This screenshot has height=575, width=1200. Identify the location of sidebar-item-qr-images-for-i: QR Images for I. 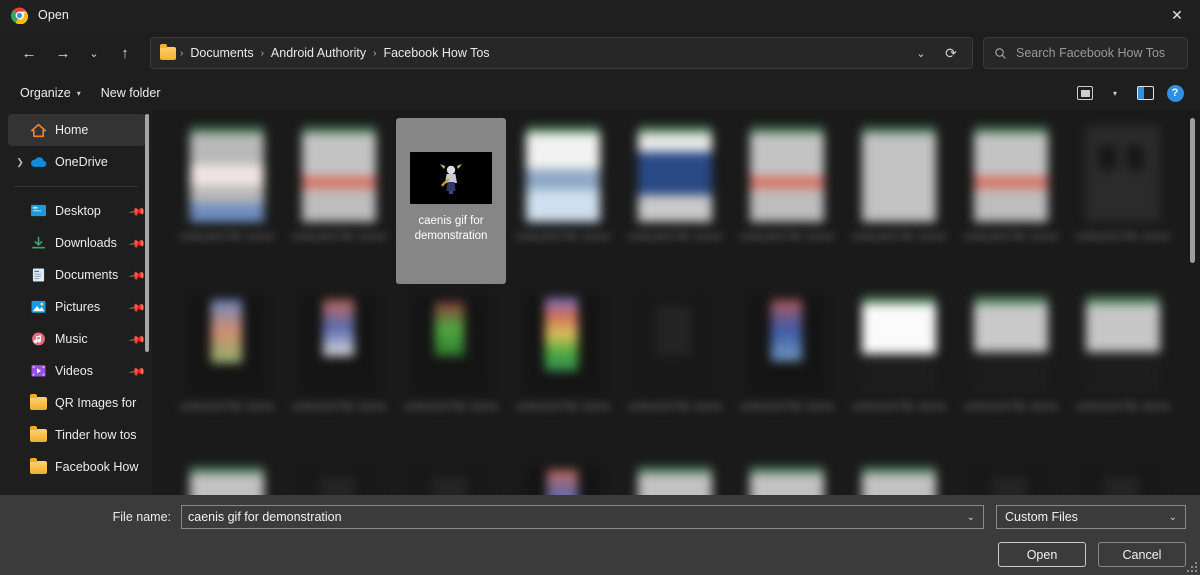
(77, 403).